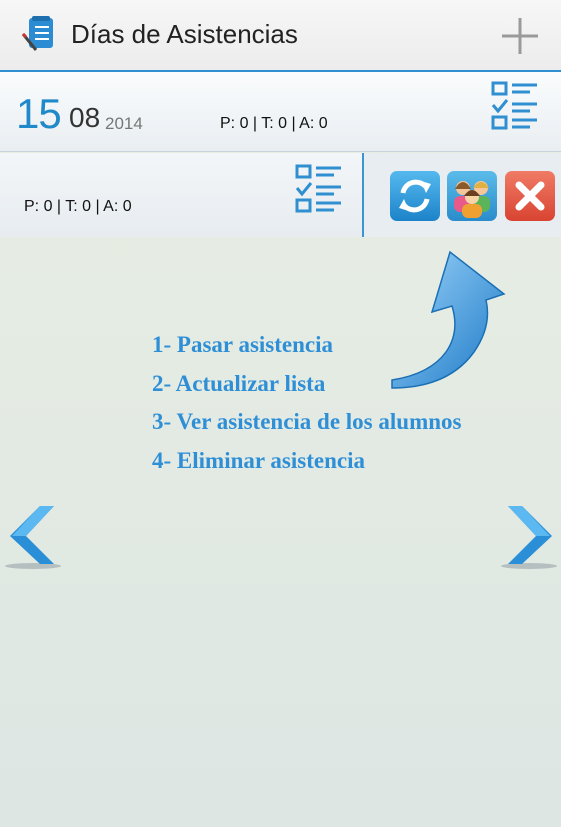 The image size is (561, 827). I want to click on date-day: 15, so click(39, 113).